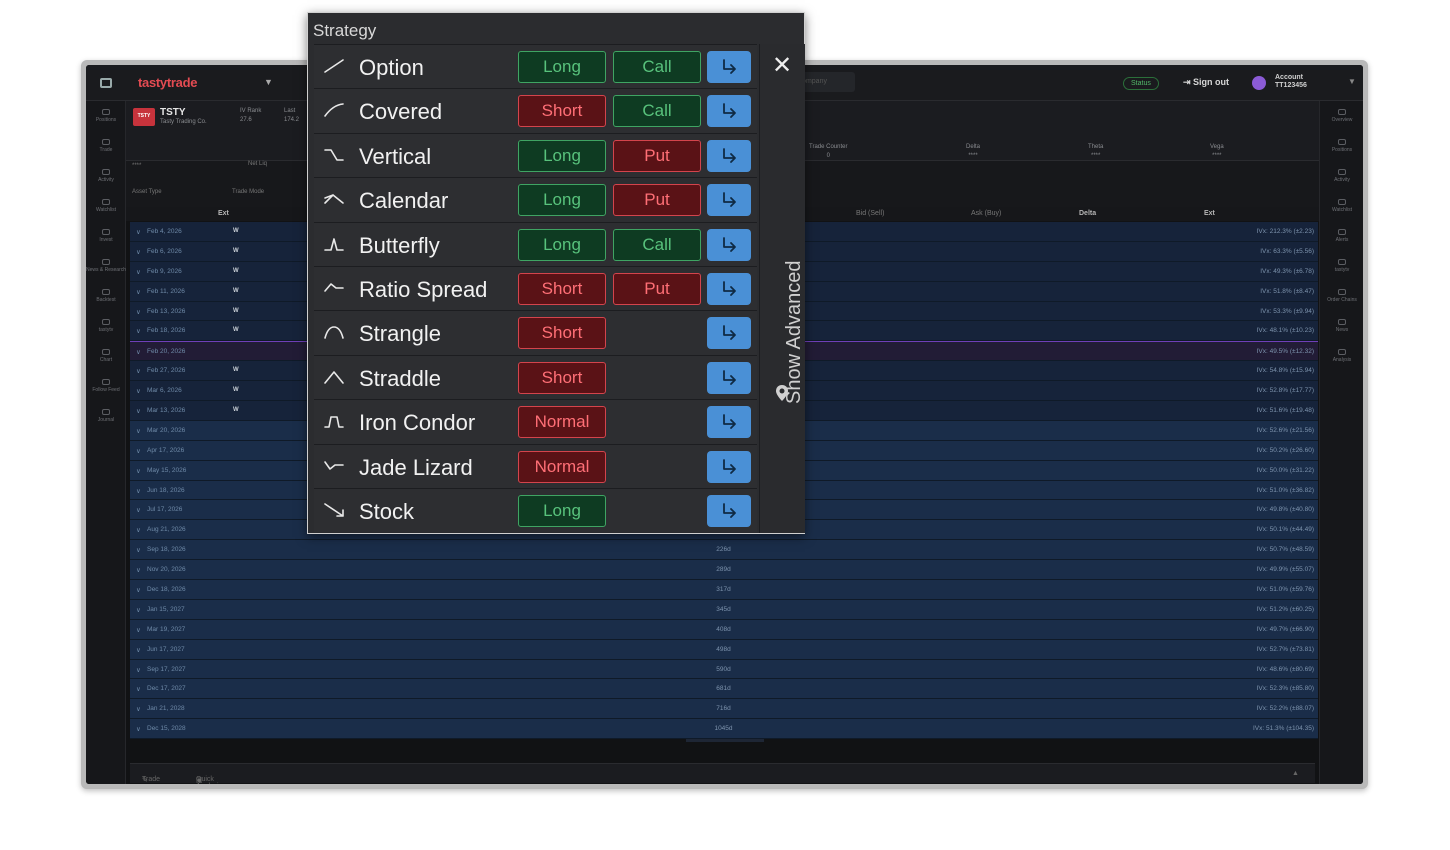 This screenshot has height=850, width=1450. I want to click on nav-item-trade: Trade, so click(106, 146).